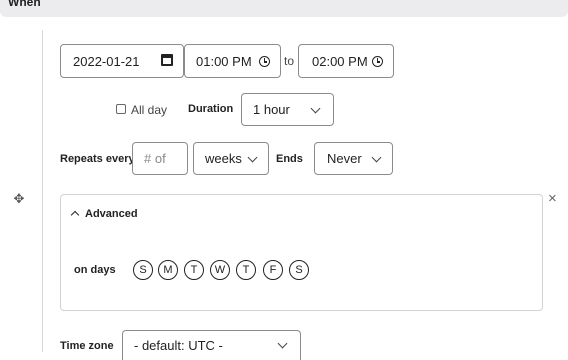 The width and height of the screenshot is (568, 360). Describe the element at coordinates (19, 199) in the screenshot. I see `drag-handle-icon: ✥` at that location.